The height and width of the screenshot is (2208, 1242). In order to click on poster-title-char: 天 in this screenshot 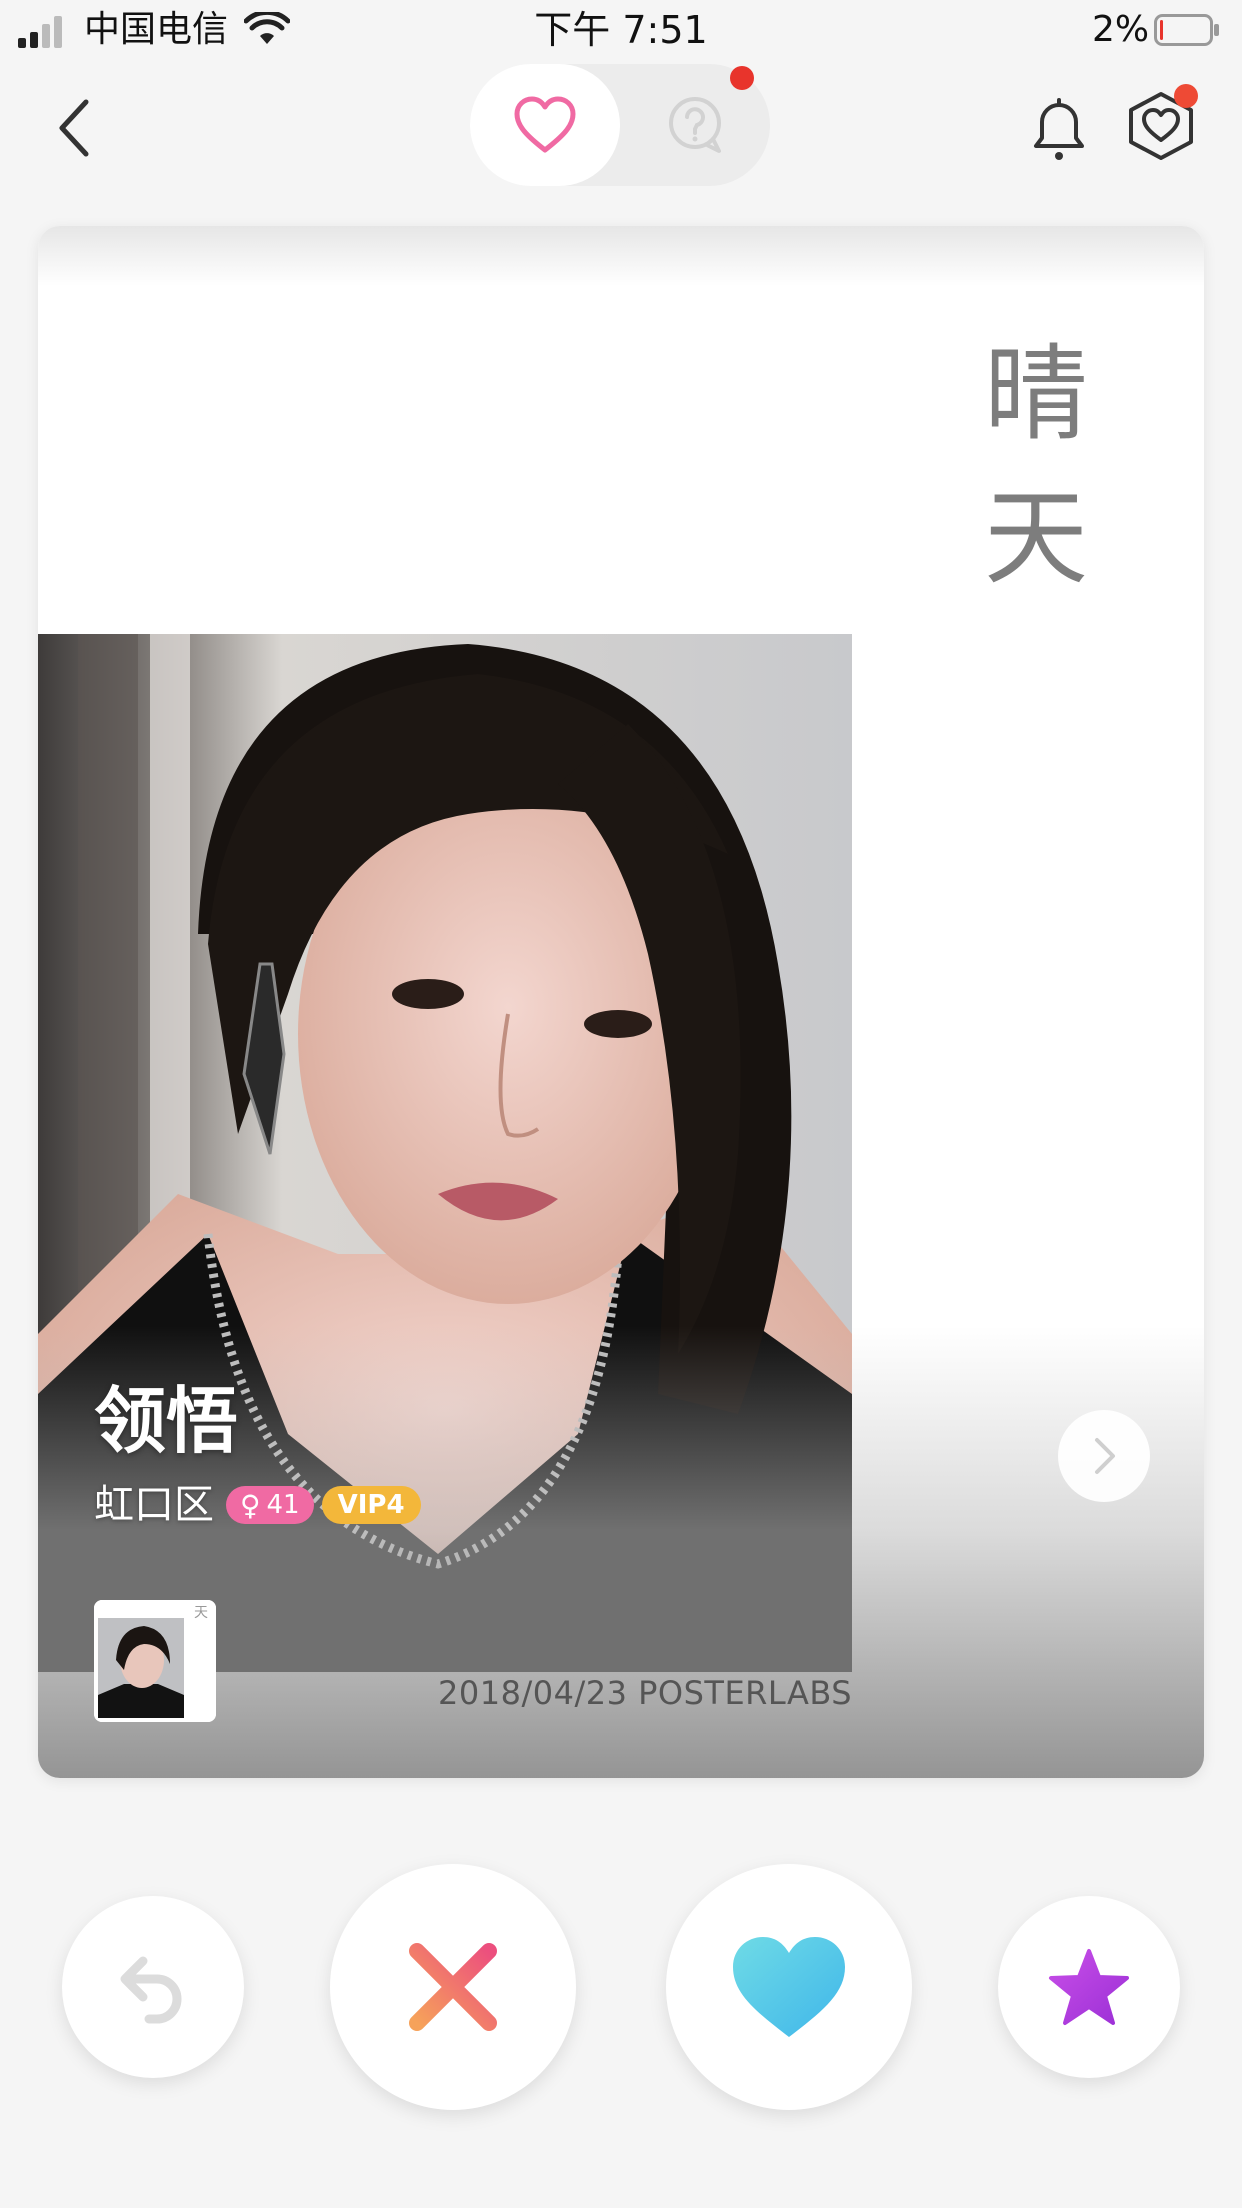, I will do `click(1035, 538)`.